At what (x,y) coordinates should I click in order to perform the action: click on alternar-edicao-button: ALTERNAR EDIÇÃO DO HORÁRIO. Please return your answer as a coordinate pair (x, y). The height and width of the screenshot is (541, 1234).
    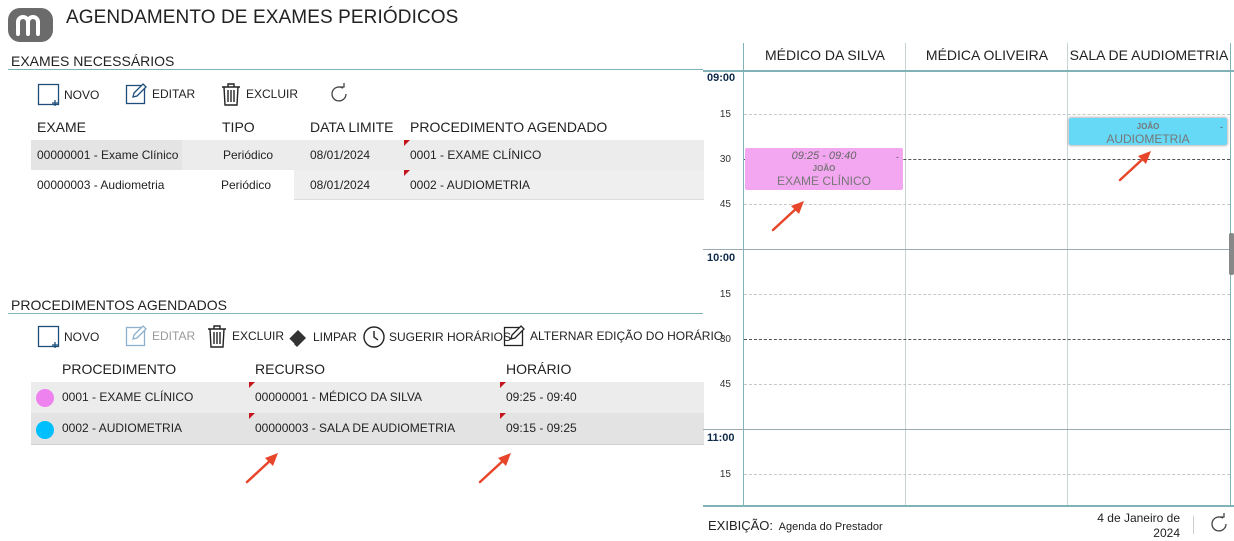
    Looking at the image, I should click on (613, 336).